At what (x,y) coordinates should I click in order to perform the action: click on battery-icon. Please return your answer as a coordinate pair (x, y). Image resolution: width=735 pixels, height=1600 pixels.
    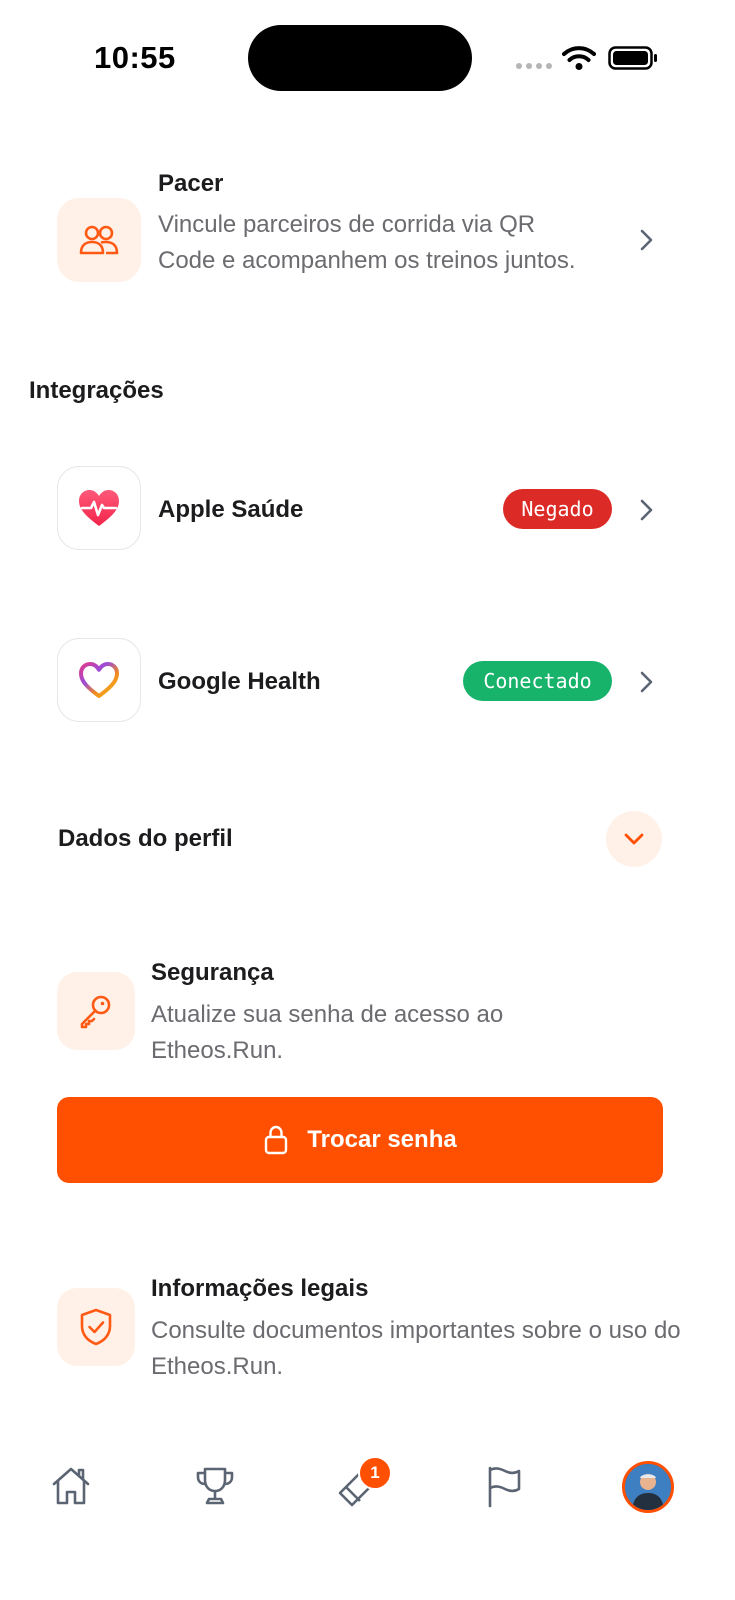
    Looking at the image, I should click on (632, 58).